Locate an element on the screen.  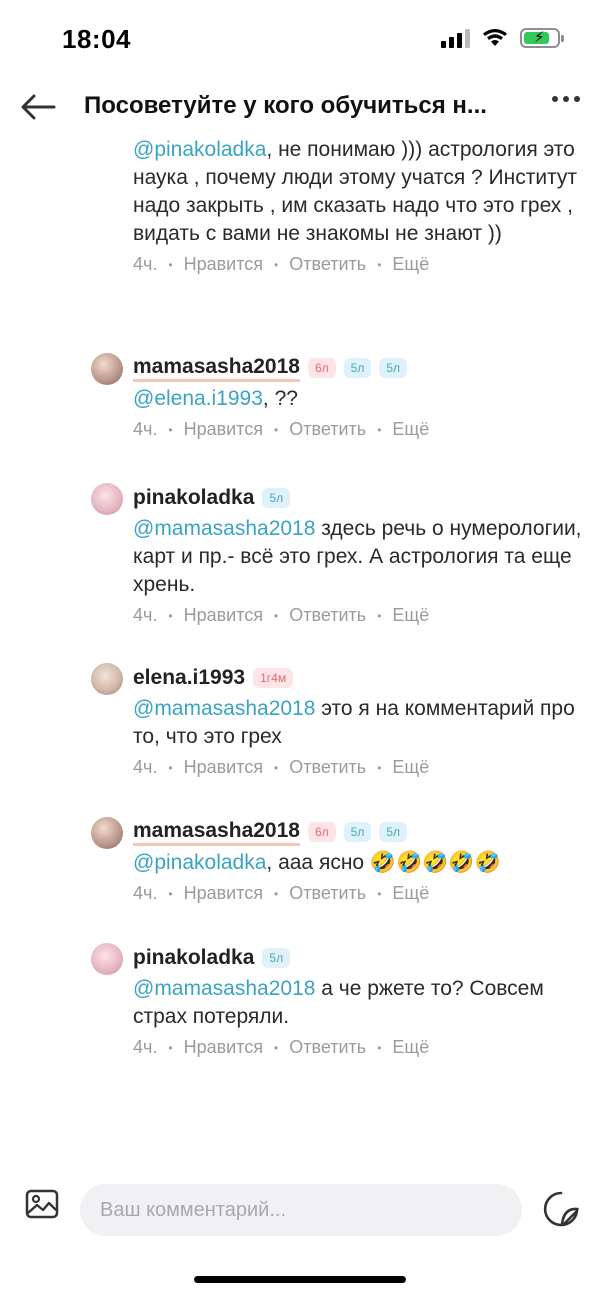
battery-icon: ⚡ is located at coordinates (542, 38).